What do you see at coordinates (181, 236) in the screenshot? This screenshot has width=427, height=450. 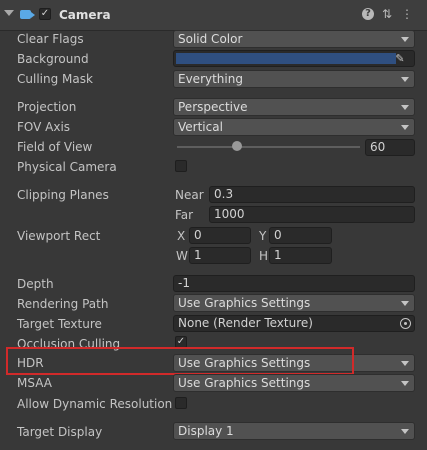 I see `viewport-x-label: X` at bounding box center [181, 236].